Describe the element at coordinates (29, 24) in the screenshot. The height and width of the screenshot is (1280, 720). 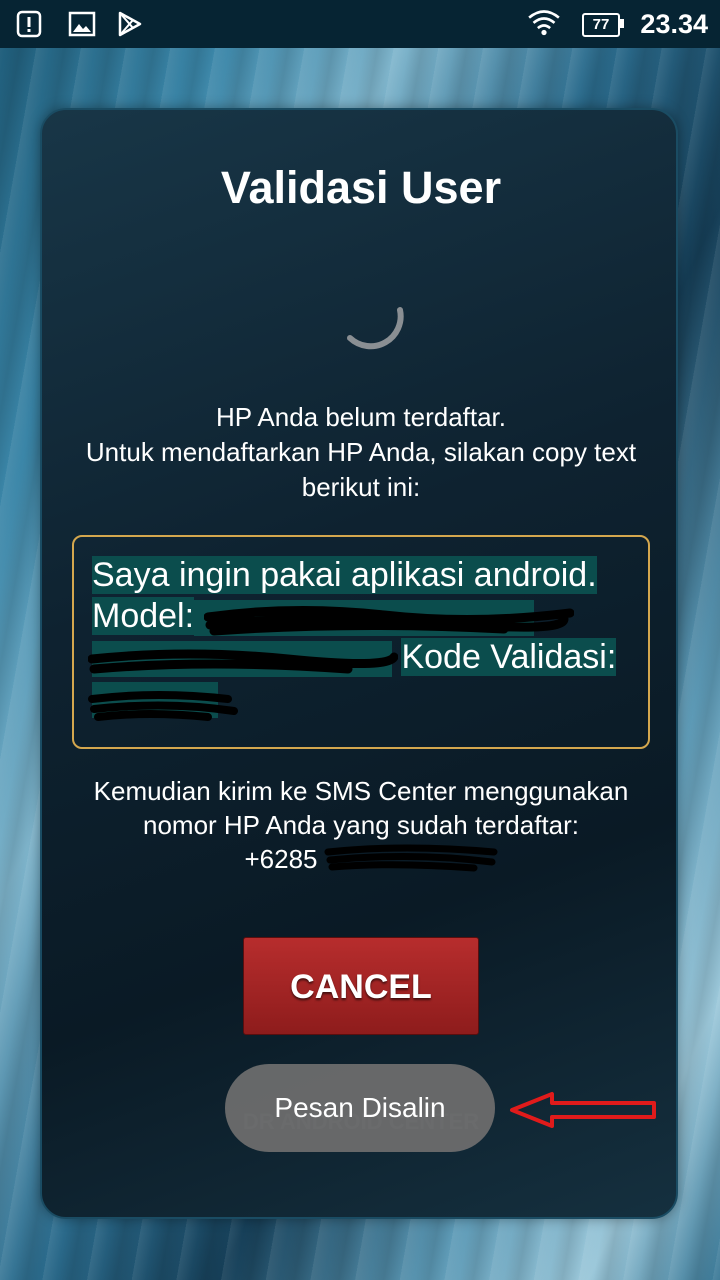
I see `notification-alert-icon` at that location.